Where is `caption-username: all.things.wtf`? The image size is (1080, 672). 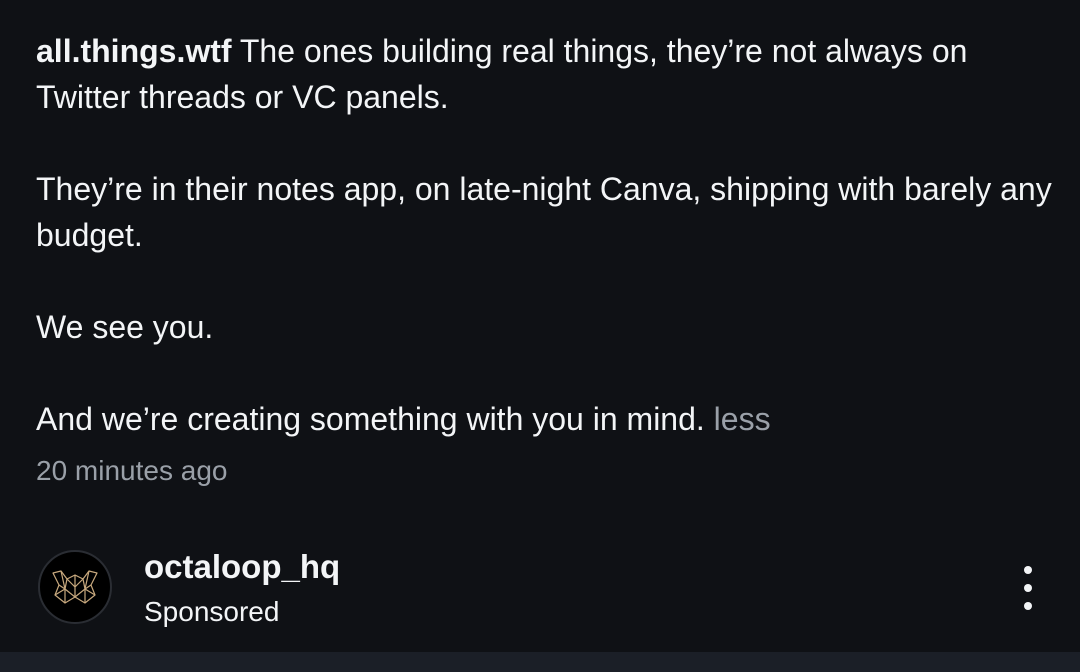
caption-username: all.things.wtf is located at coordinates (134, 51).